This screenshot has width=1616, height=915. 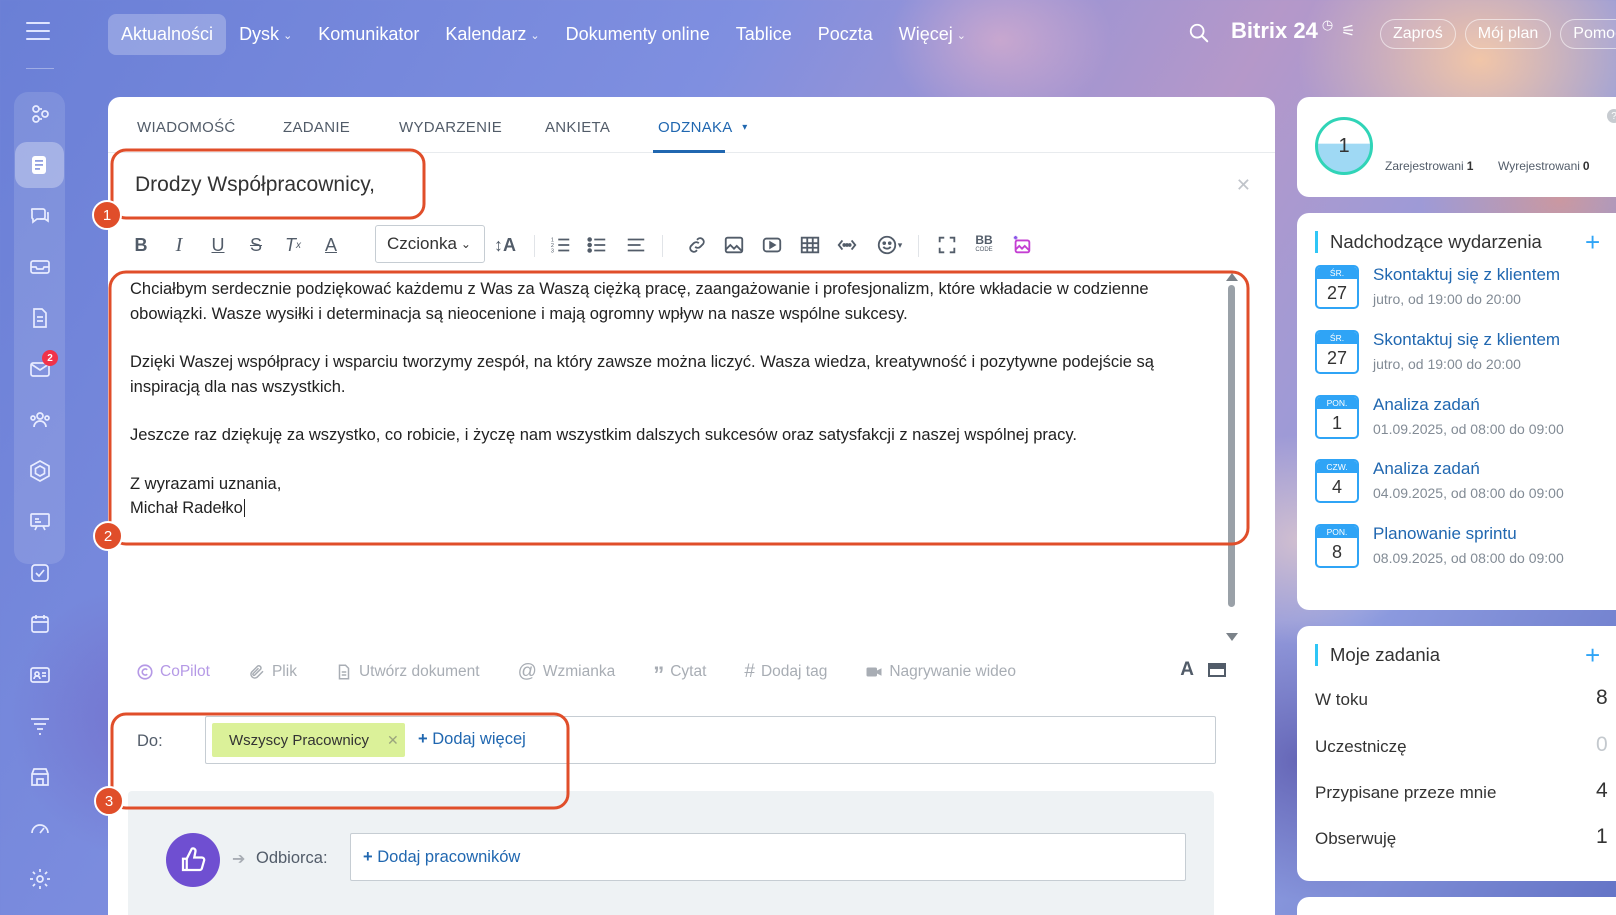 I want to click on tasks-flow-icon, so click(x=40, y=114).